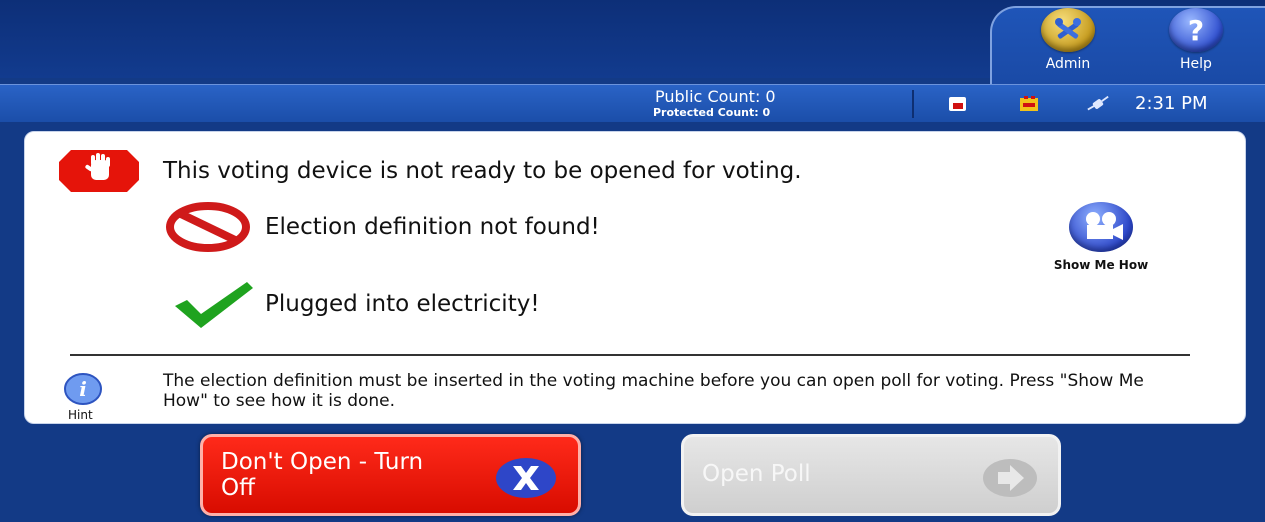 The image size is (1265, 522). I want to click on open-poll-label: Open Poll, so click(756, 474).